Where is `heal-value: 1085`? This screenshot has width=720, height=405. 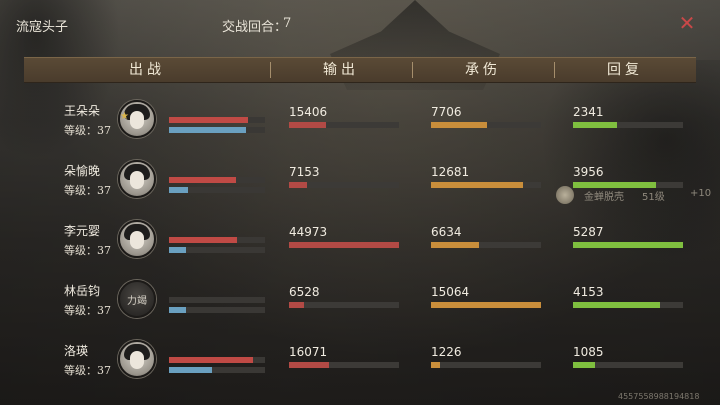 heal-value: 1085 is located at coordinates (588, 352).